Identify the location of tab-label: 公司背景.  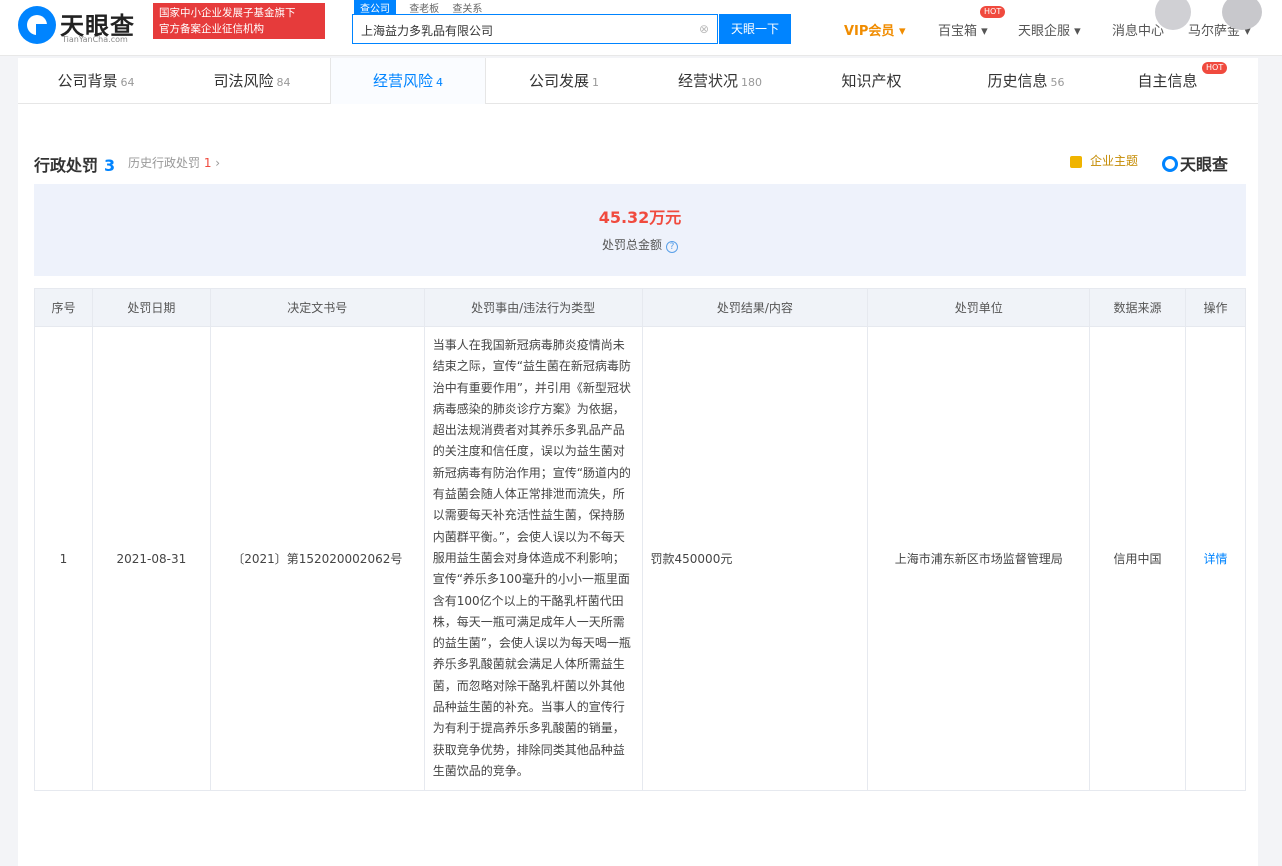
(87, 81).